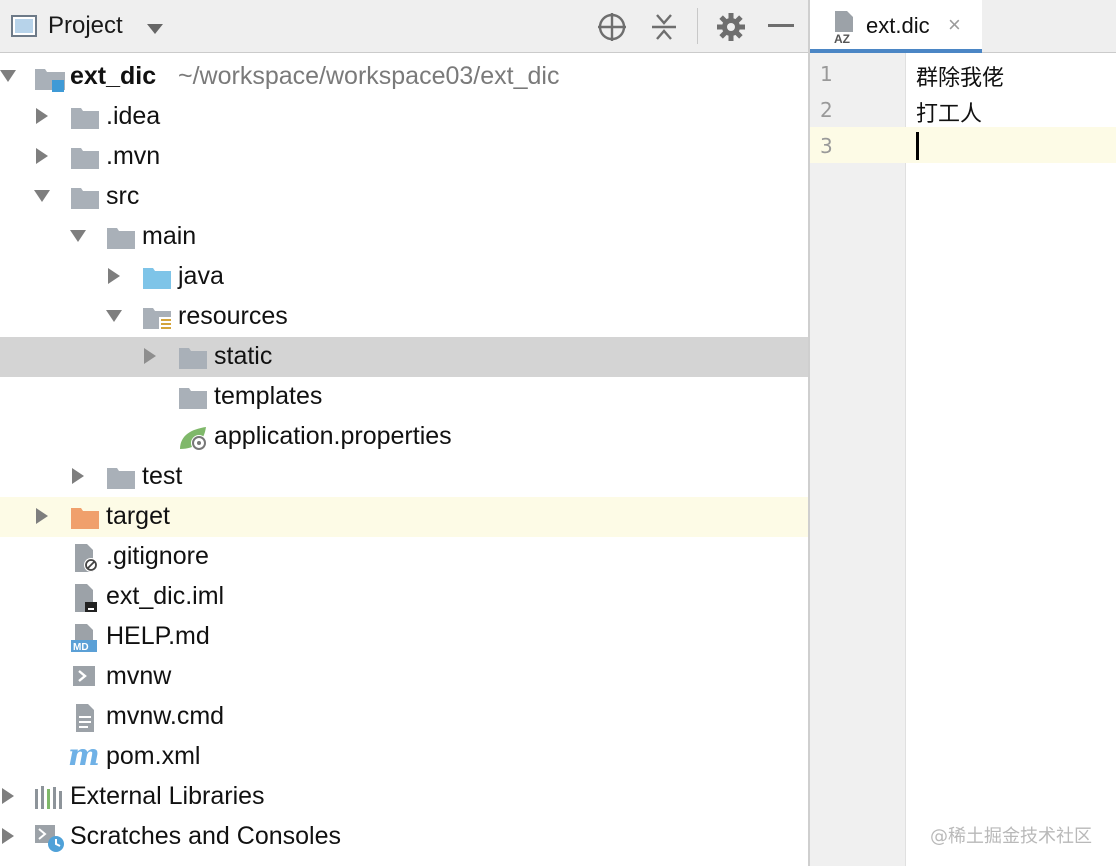 This screenshot has width=1116, height=866. I want to click on tree-label: mvnw.cmd, so click(165, 716).